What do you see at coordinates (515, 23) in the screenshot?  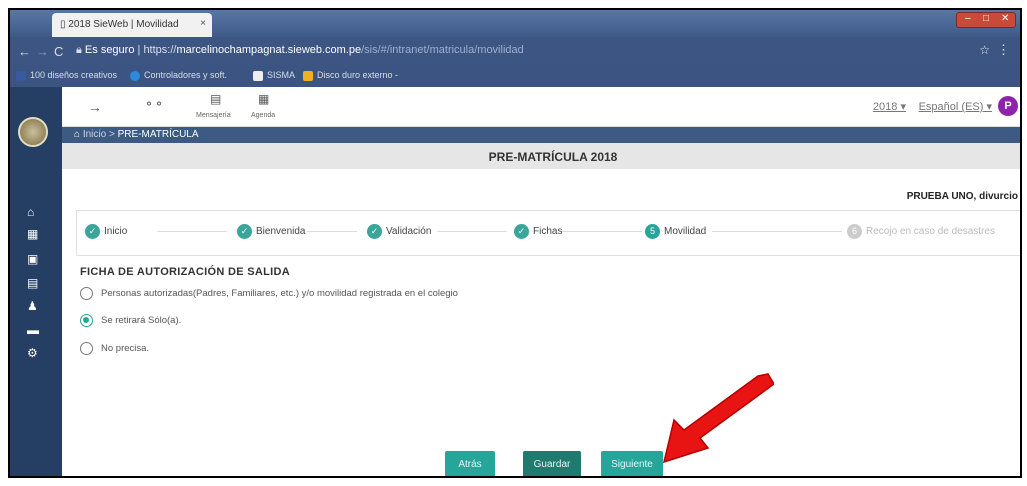 I see `browser-titlebar: ▯ 2018 SieWeb | Movilidad × – □ ✕` at bounding box center [515, 23].